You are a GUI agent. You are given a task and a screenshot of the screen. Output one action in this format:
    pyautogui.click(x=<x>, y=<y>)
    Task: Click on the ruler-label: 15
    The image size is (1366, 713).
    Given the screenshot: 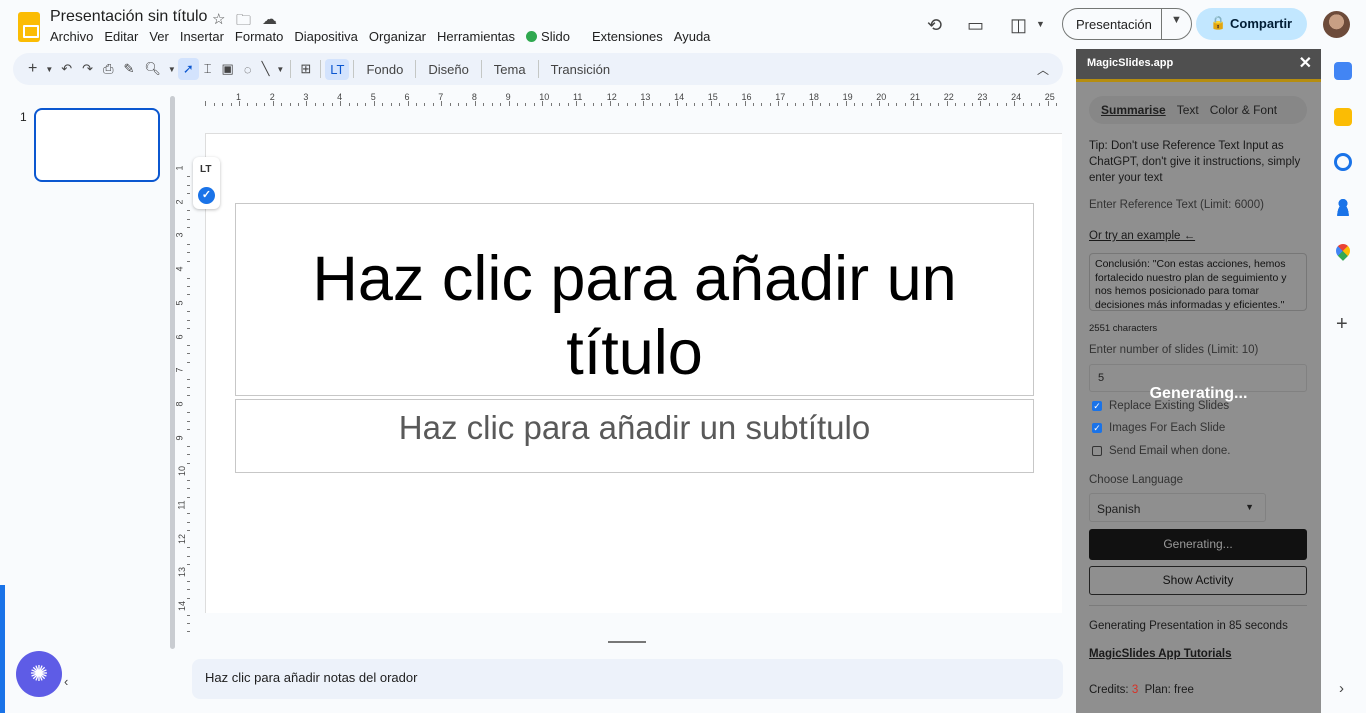 What is the action you would take?
    pyautogui.click(x=712, y=97)
    